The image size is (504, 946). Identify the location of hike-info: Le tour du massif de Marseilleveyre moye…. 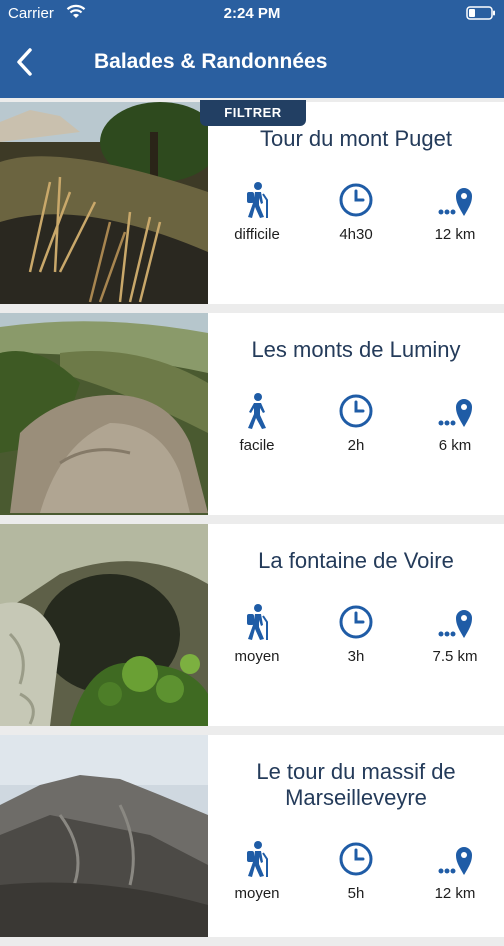
(356, 836).